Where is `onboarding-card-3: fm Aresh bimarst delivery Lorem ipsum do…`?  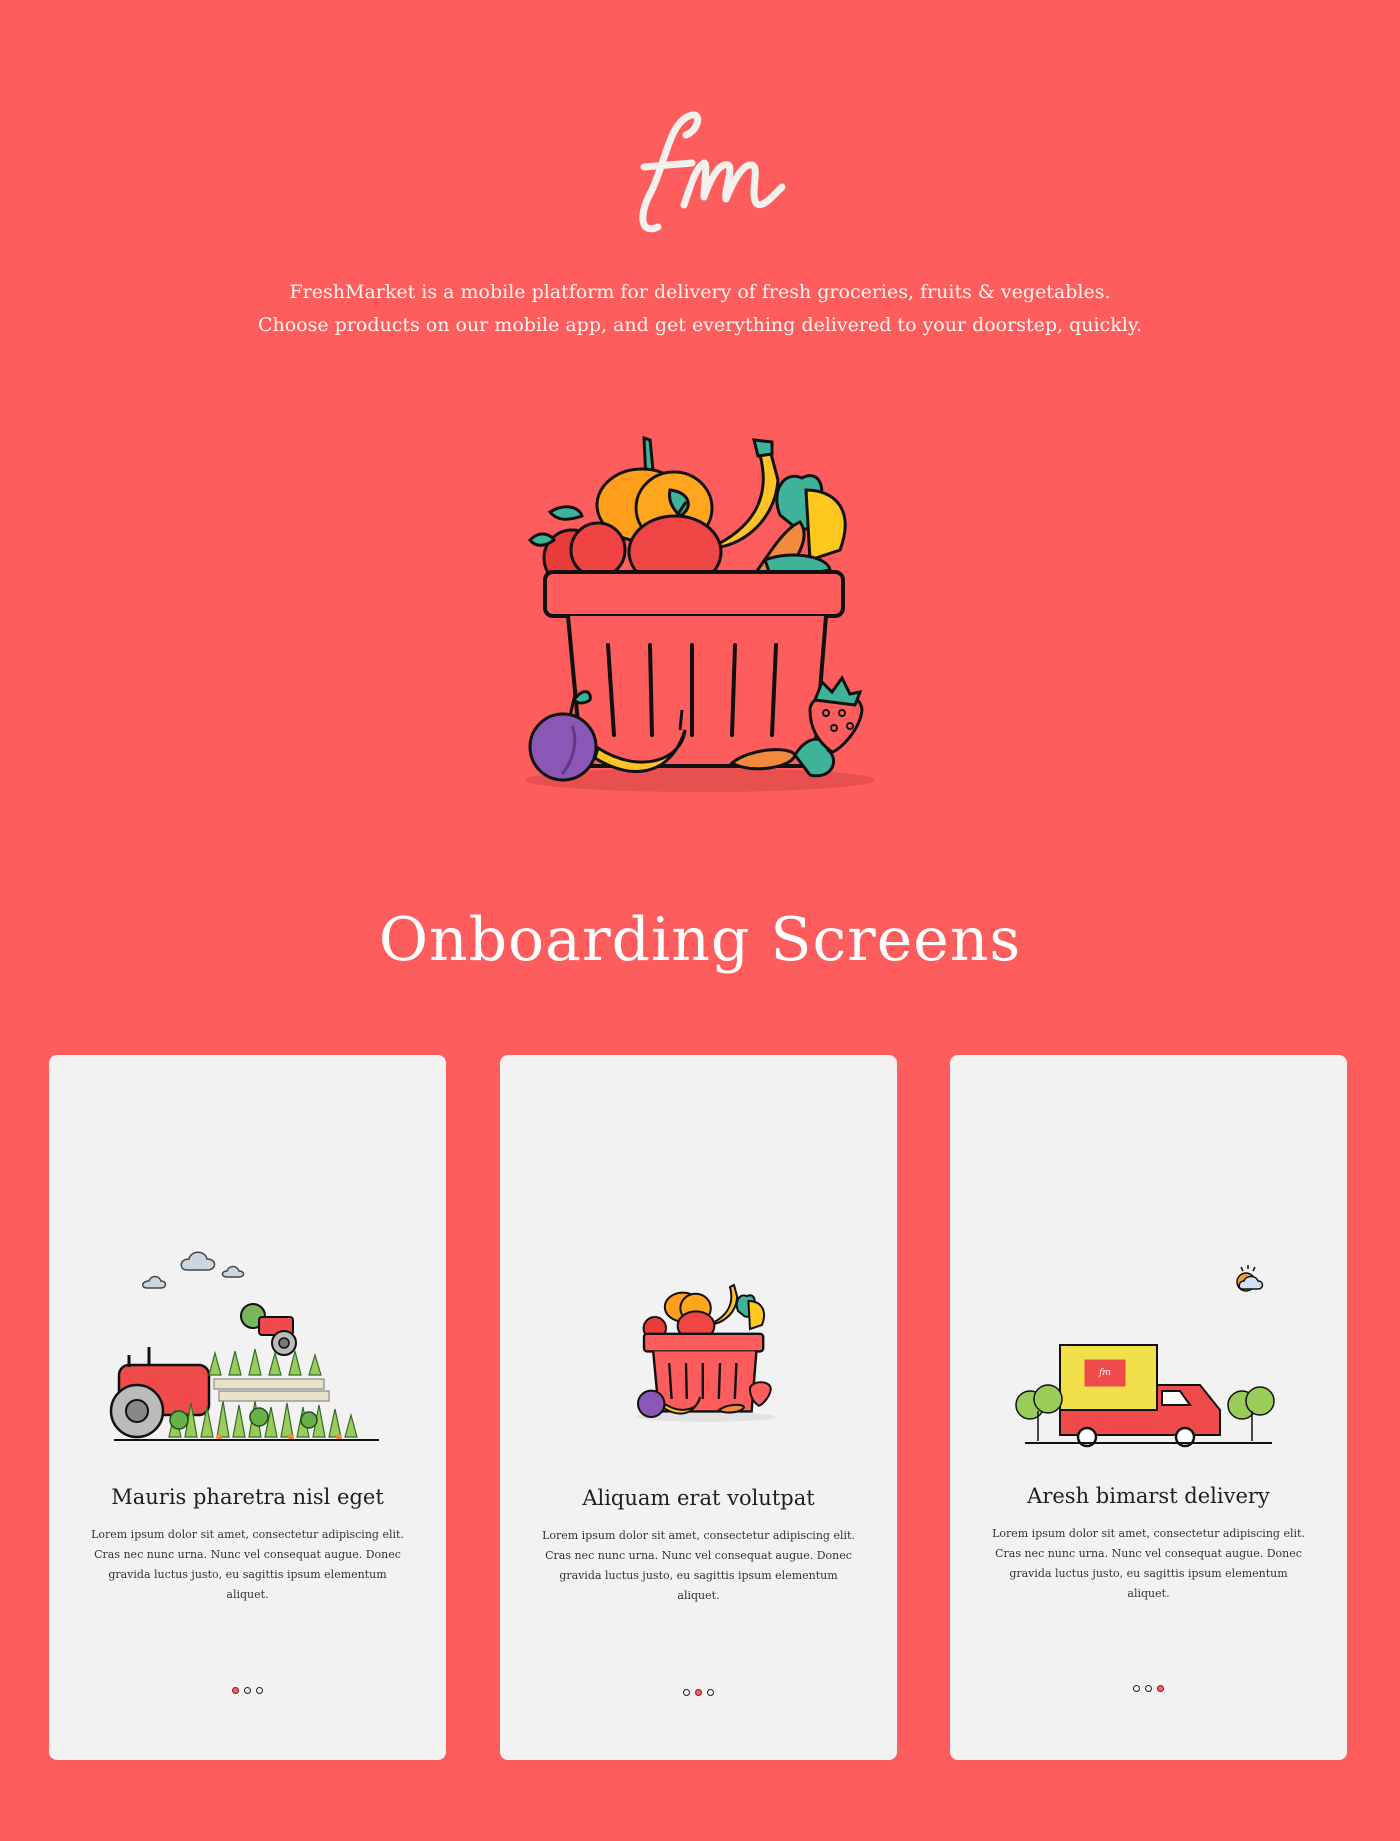 onboarding-card-3: fm Aresh bimarst delivery Lorem ipsum do… is located at coordinates (1148, 1407).